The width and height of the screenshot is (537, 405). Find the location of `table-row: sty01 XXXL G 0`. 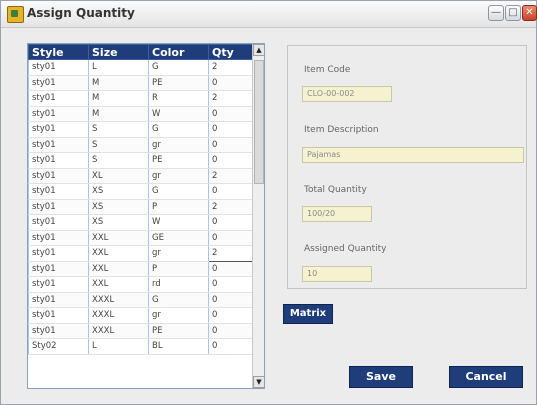

table-row: sty01 XXXL G 0 is located at coordinates (140, 300).